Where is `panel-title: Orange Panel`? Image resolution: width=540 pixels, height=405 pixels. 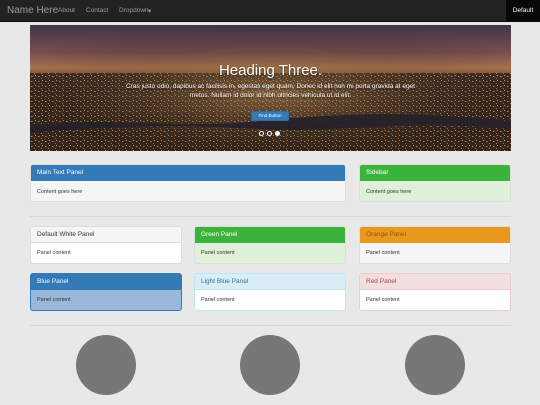
panel-title: Orange Panel is located at coordinates (435, 235).